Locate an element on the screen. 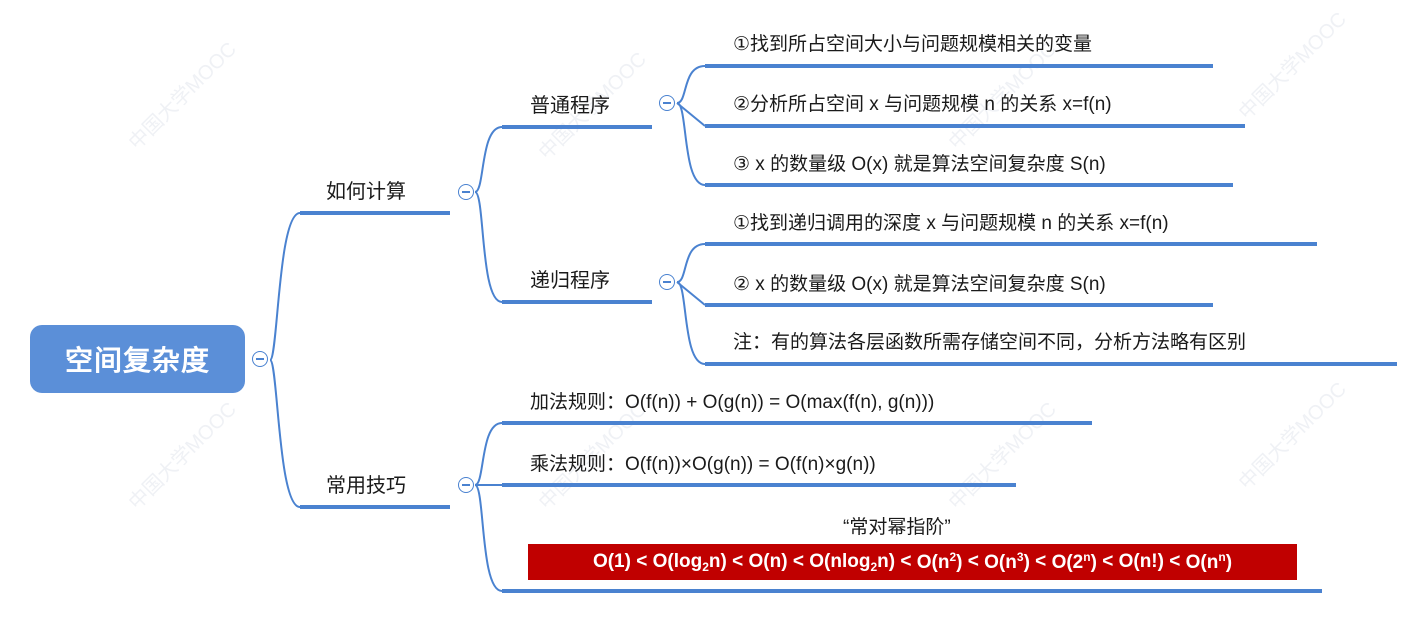 The image size is (1417, 629). link-tips-order is located at coordinates (488, 538).